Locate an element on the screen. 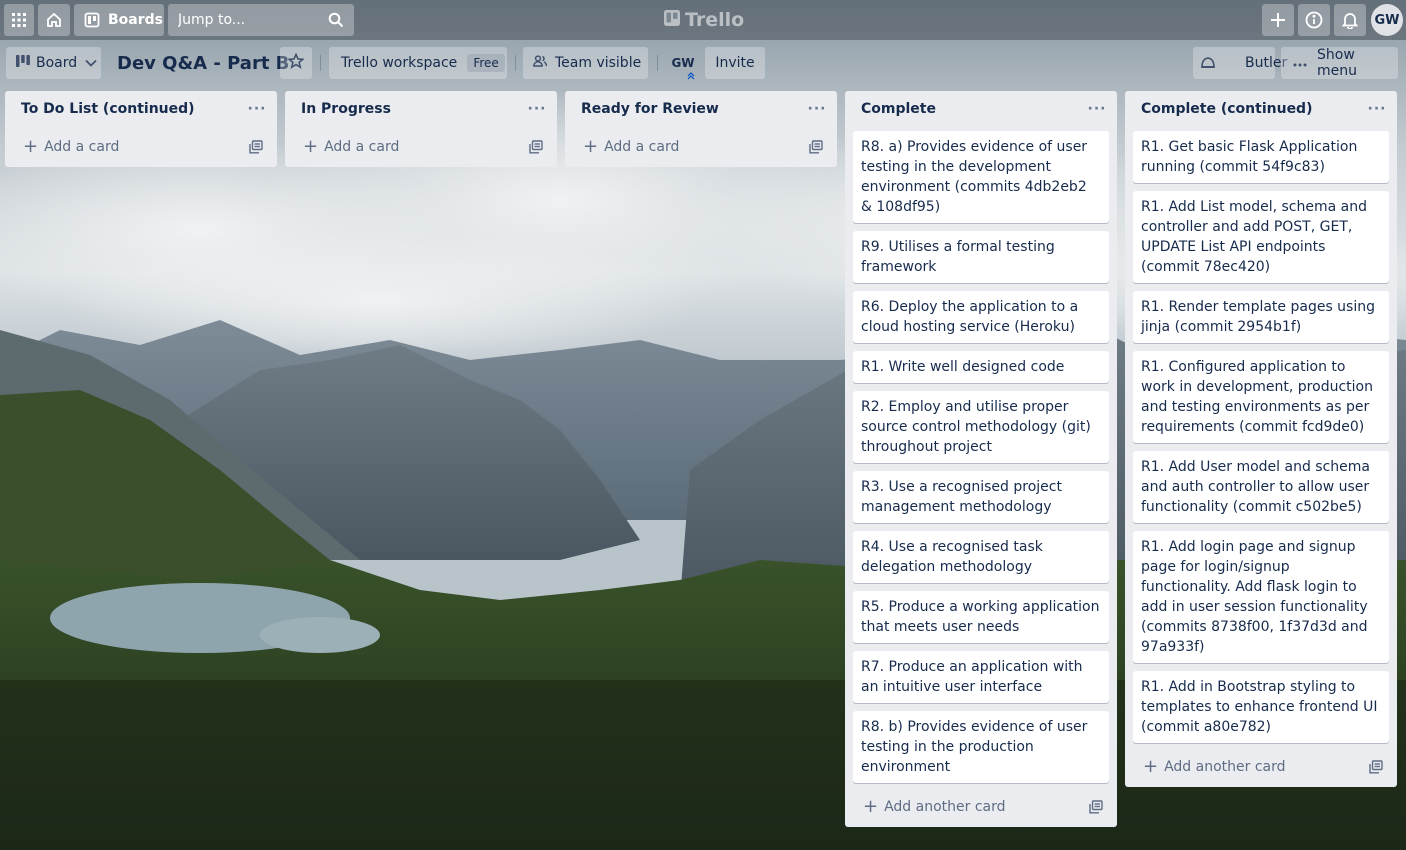 The image size is (1406, 850). apps-button is located at coordinates (19, 20).